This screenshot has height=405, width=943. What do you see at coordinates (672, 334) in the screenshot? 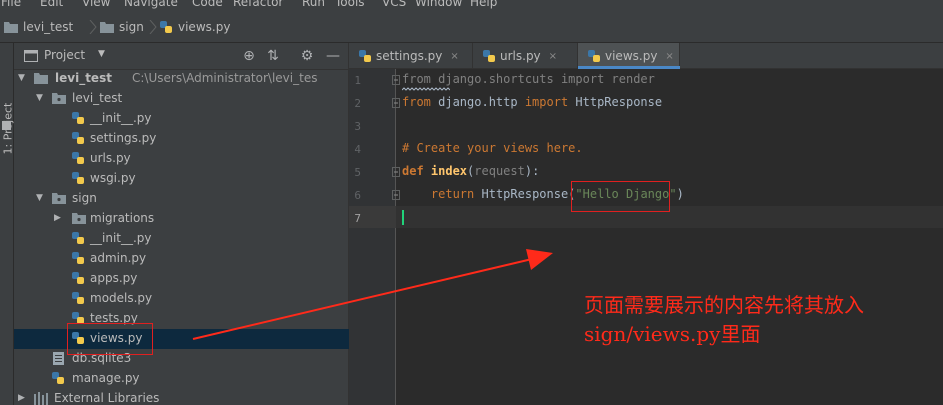
I see `annotation-text-line-2: sign/views.py里面` at bounding box center [672, 334].